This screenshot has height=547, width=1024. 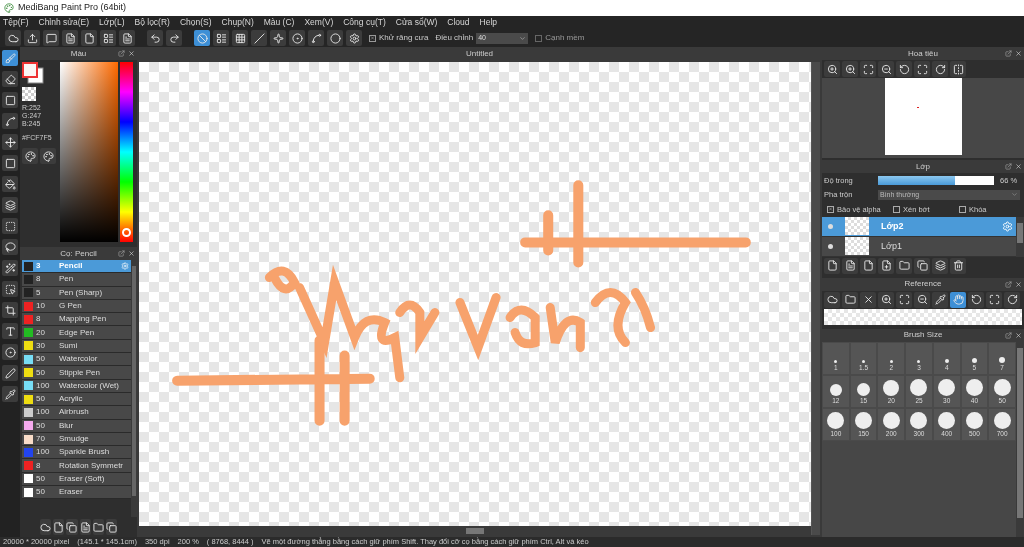 What do you see at coordinates (10, 331) in the screenshot?
I see `text-icon` at bounding box center [10, 331].